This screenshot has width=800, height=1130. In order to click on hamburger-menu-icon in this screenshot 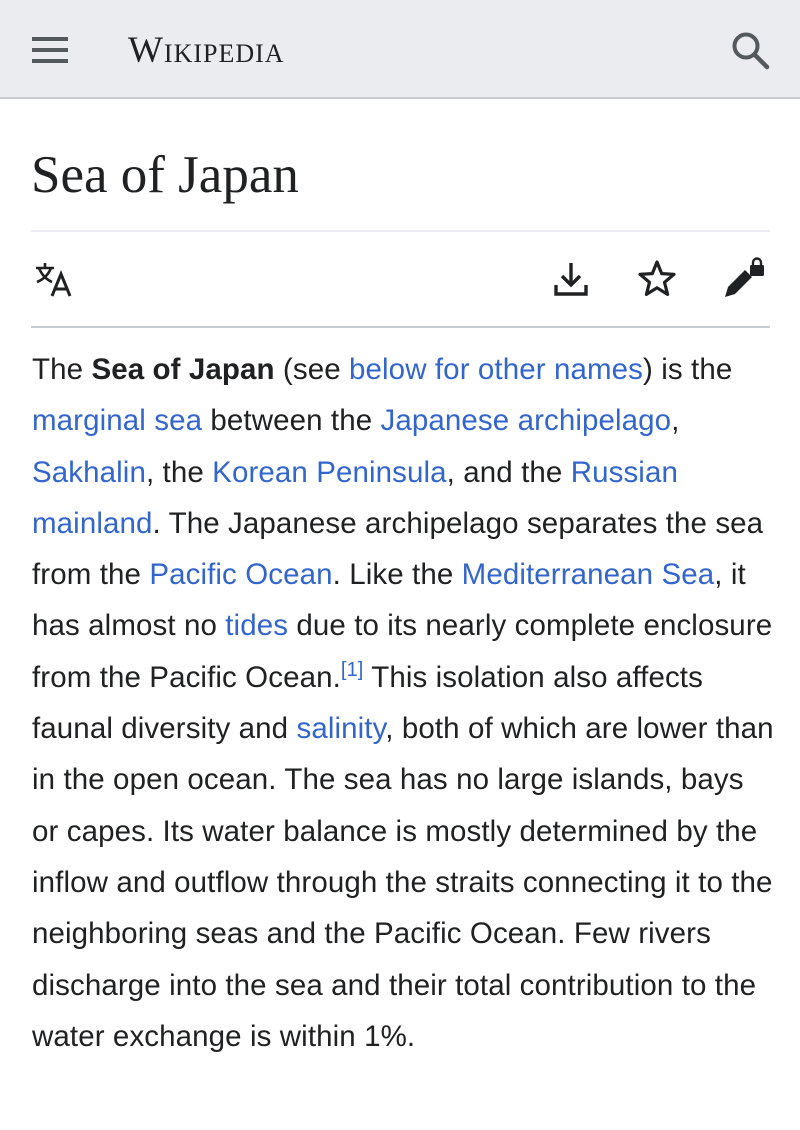, I will do `click(50, 50)`.